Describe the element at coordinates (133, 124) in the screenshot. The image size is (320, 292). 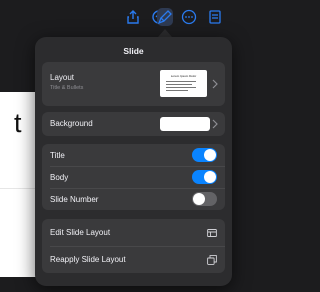
I see `background-row: Background` at that location.